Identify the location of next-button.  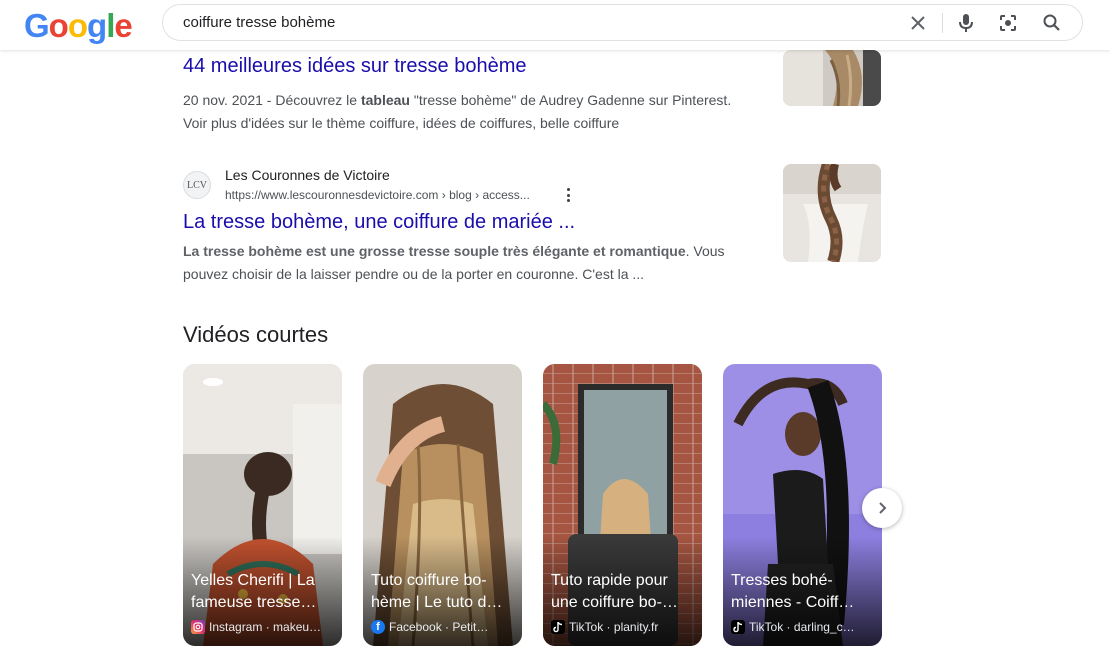
(882, 508).